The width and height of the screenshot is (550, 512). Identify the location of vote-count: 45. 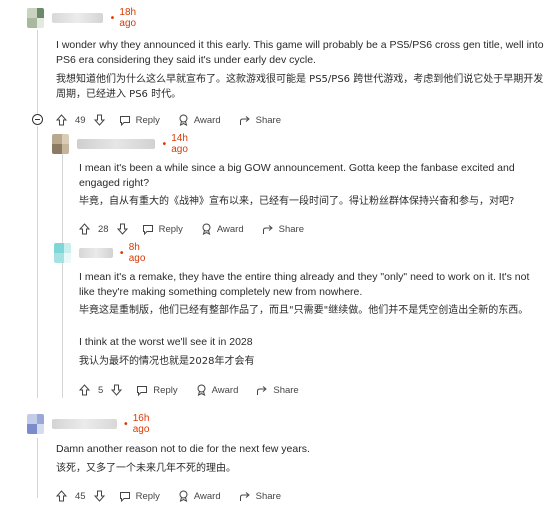
(80, 496).